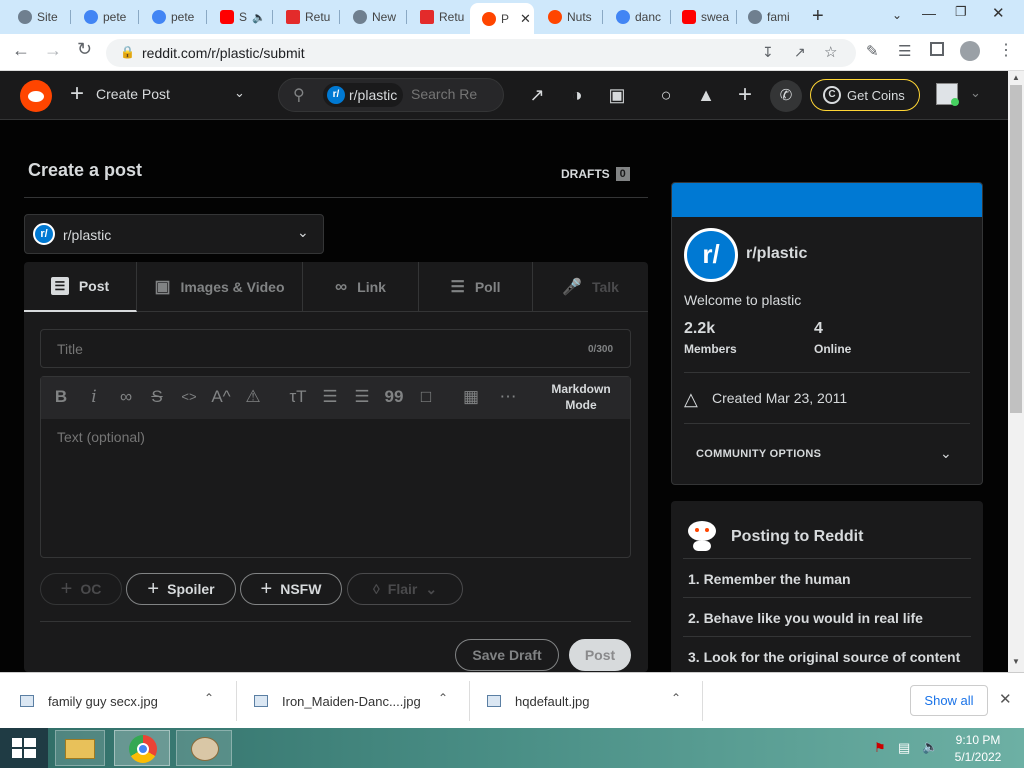 The width and height of the screenshot is (1024, 768). Describe the element at coordinates (126, 397) in the screenshot. I see `link-icon: ∞` at that location.